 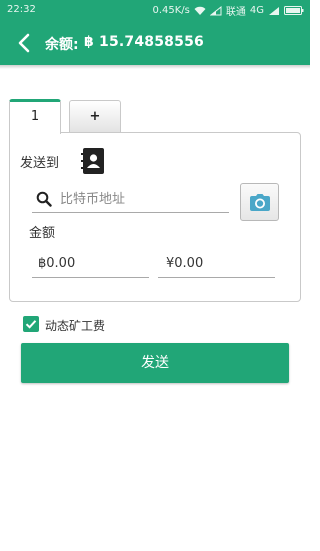 I want to click on balance-label: 余额:, so click(x=62, y=45).